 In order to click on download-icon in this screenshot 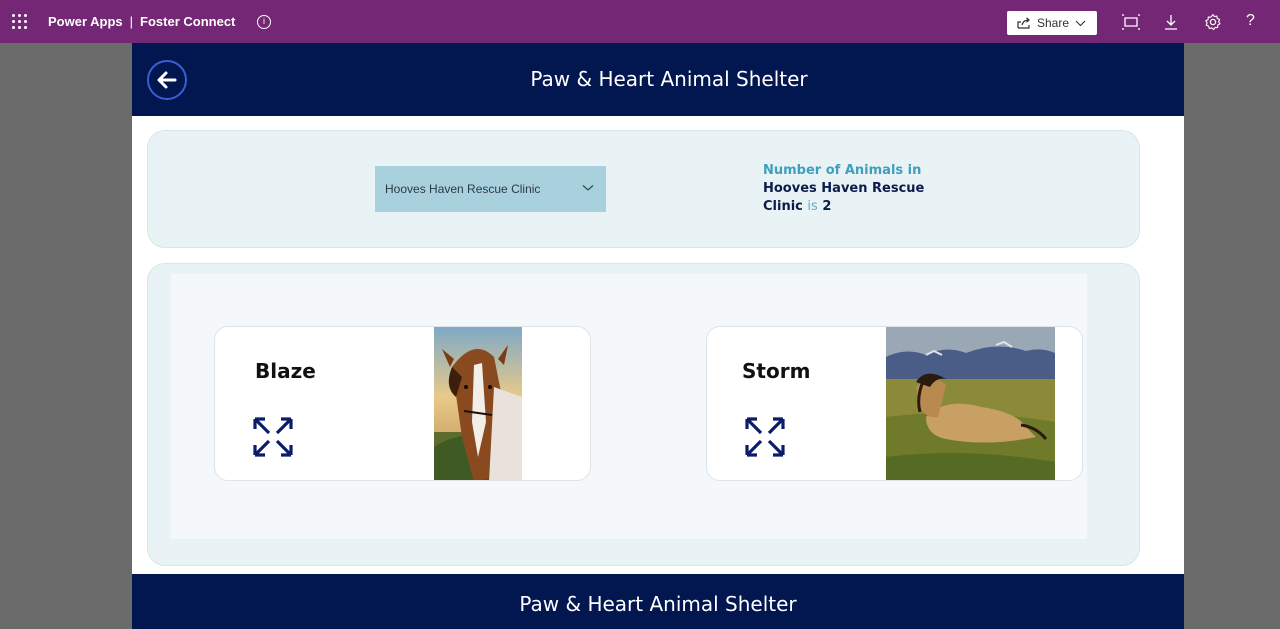, I will do `click(1171, 22)`.